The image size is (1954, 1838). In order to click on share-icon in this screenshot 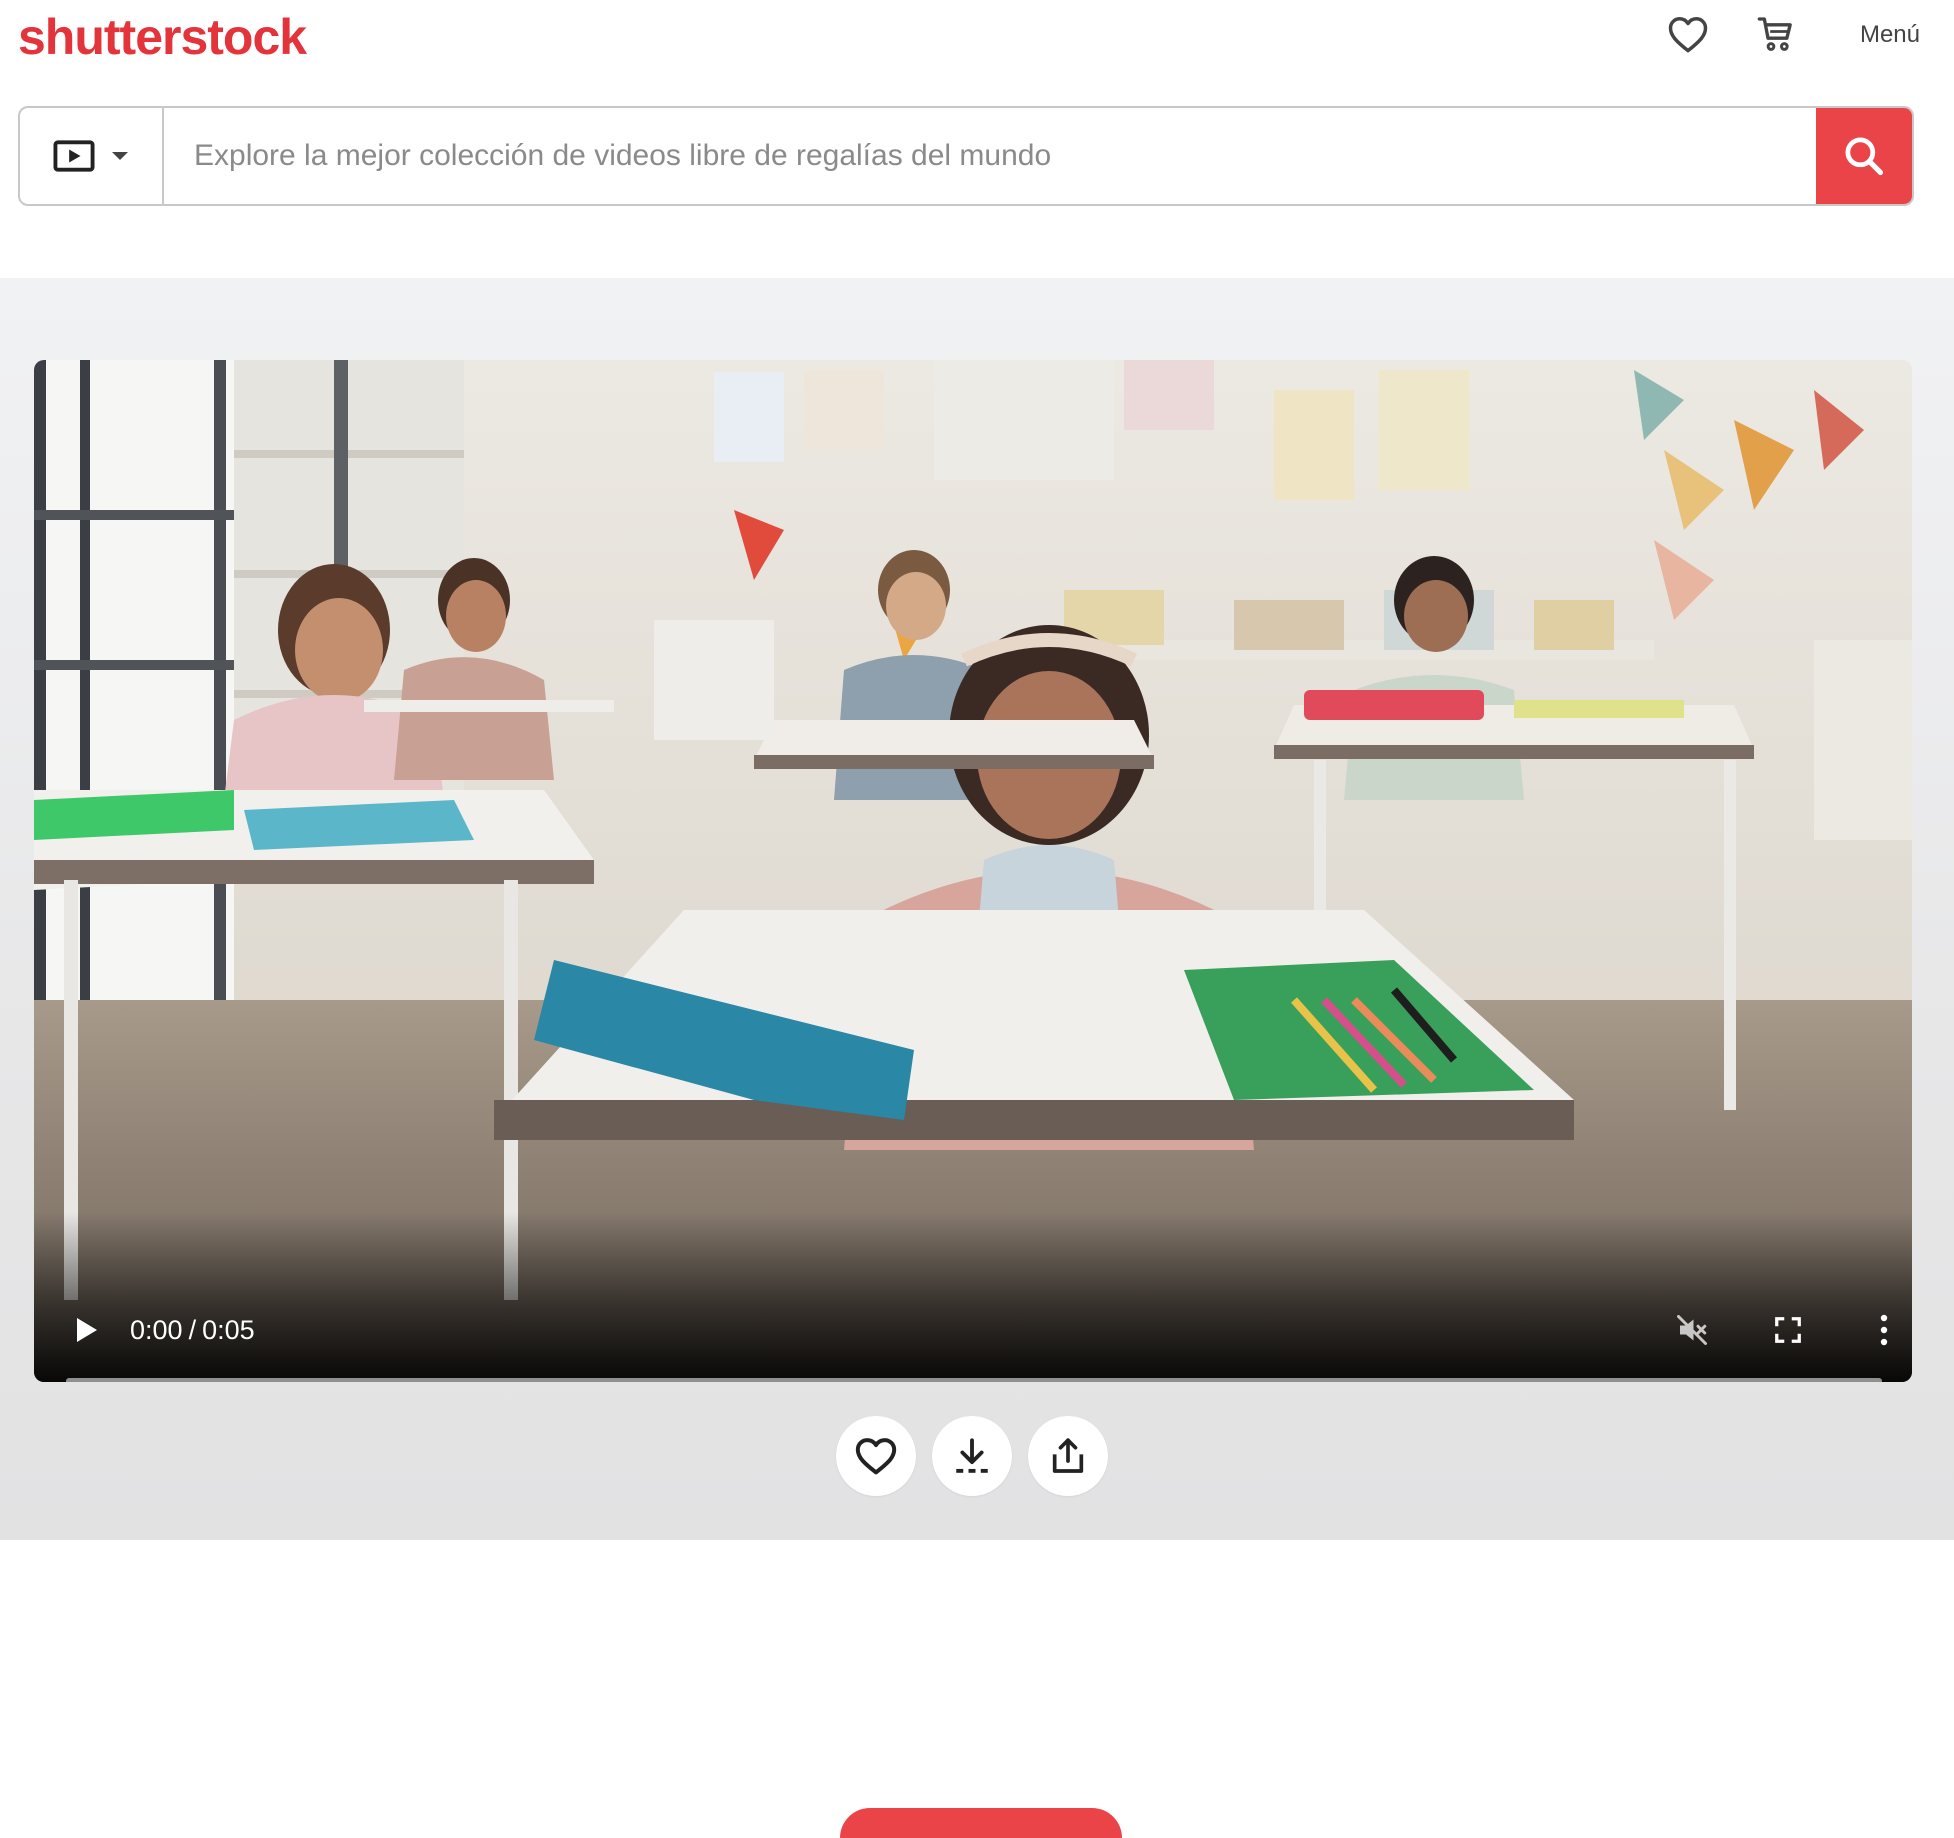, I will do `click(1068, 1455)`.